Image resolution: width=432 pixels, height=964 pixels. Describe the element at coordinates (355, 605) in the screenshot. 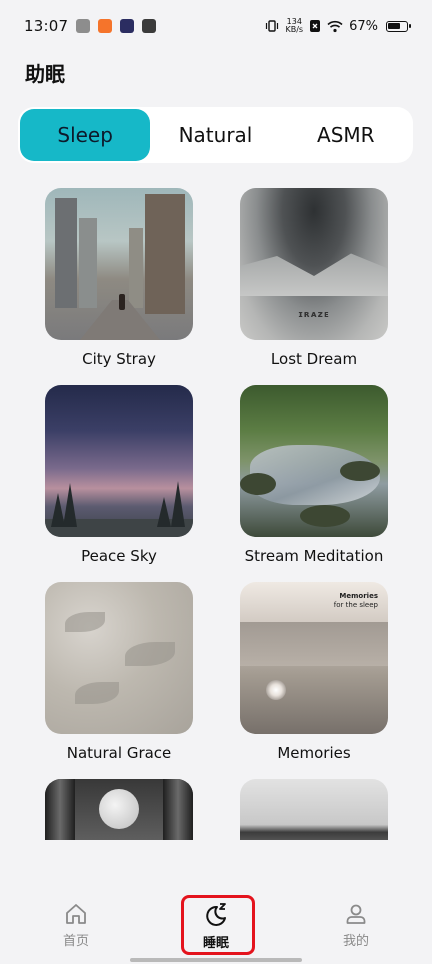

I see `thumbnail-subtitle: for the sleep` at that location.